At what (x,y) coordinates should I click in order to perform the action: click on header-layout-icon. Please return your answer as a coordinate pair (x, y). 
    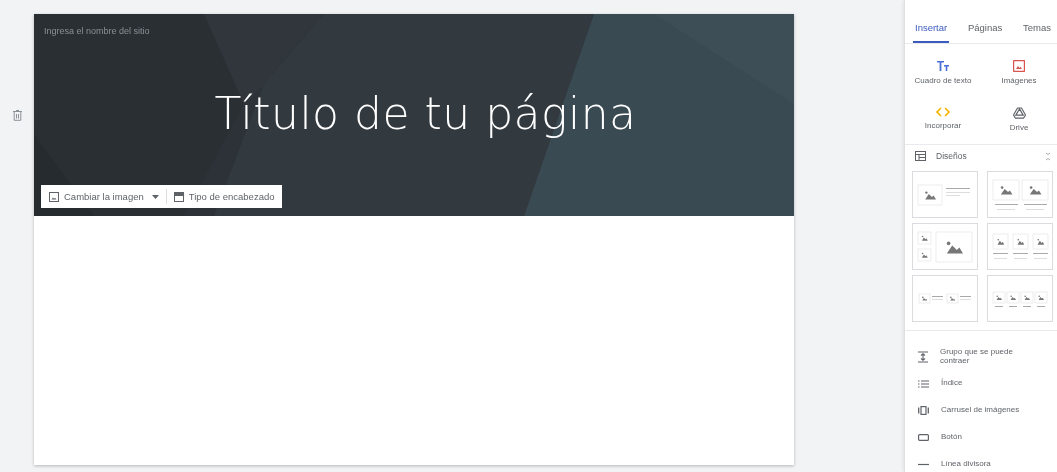
    Looking at the image, I should click on (178, 196).